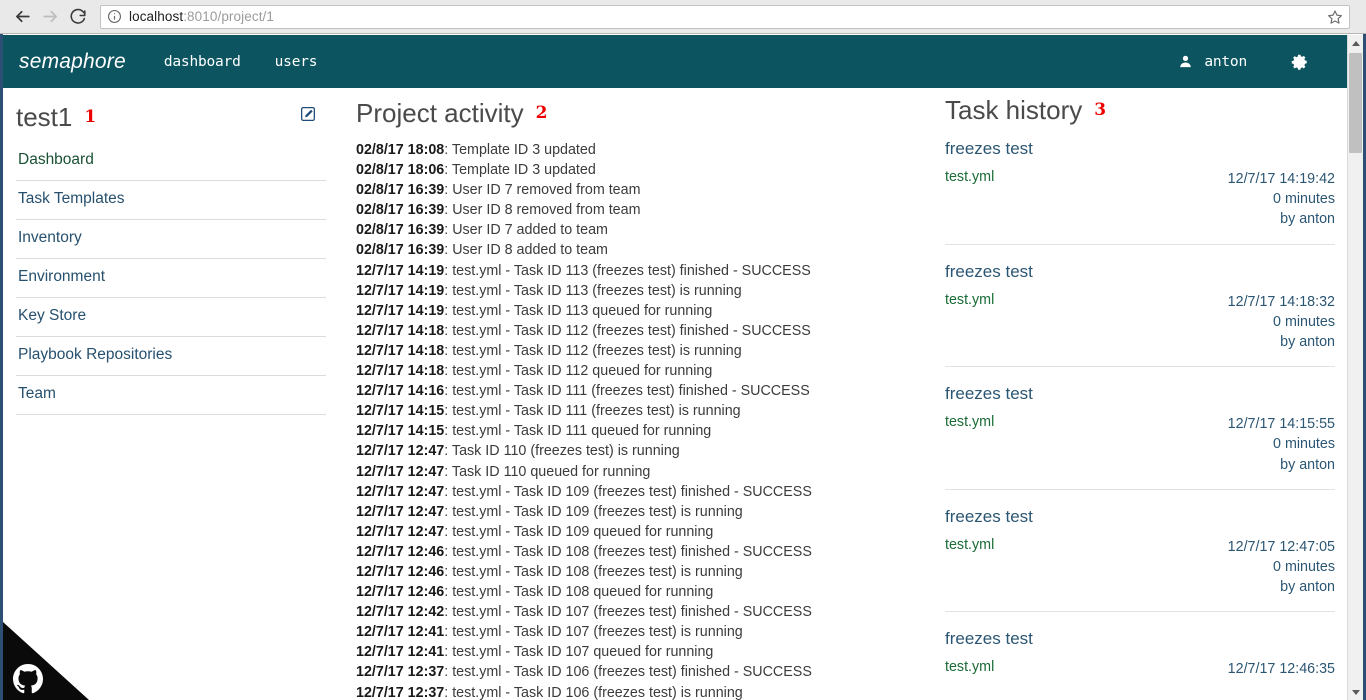 The height and width of the screenshot is (700, 1366). Describe the element at coordinates (1355, 692) in the screenshot. I see `scroll-down-arrow-icon` at that location.